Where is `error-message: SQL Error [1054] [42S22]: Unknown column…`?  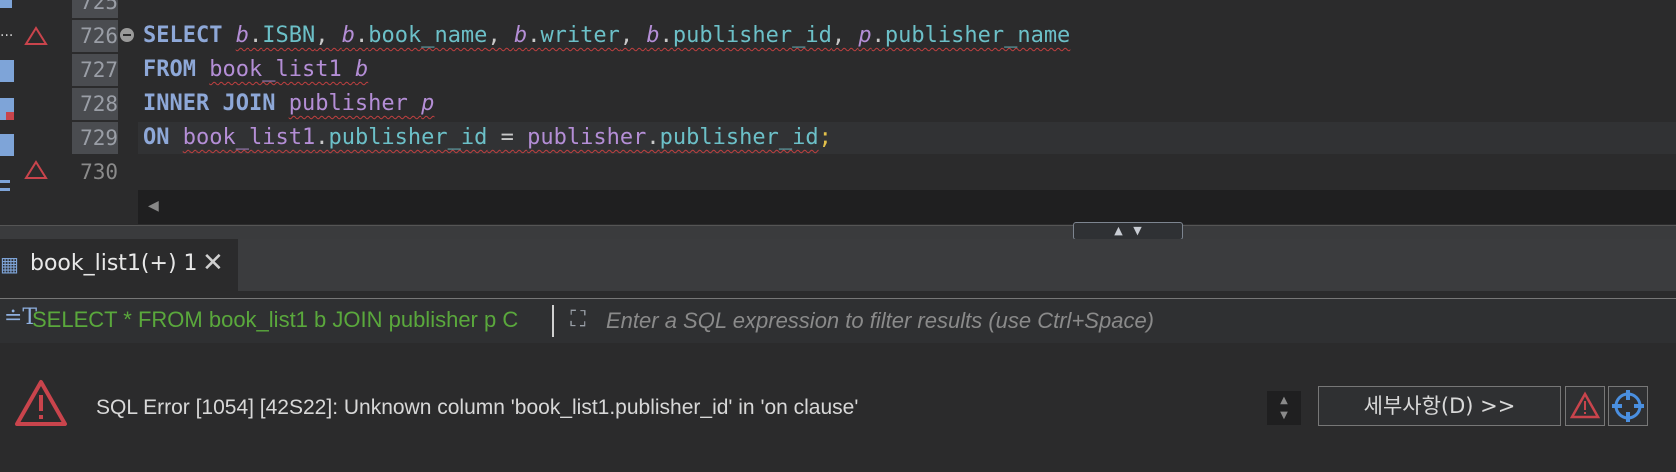 error-message: SQL Error [1054] [42S22]: Unknown column… is located at coordinates (477, 407).